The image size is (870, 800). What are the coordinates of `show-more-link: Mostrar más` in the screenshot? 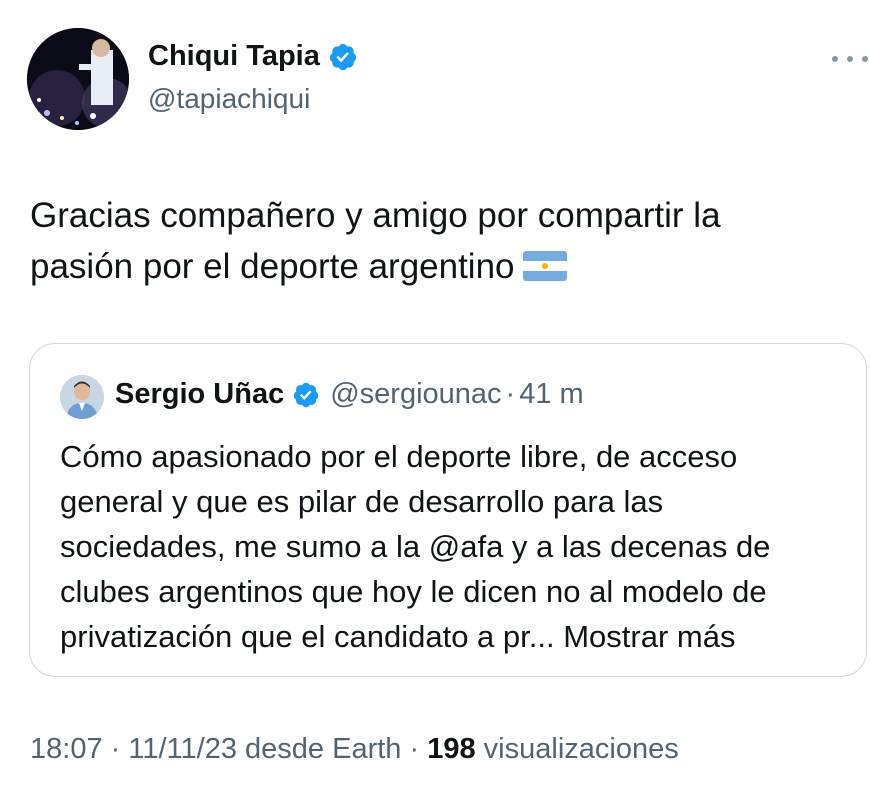 It's located at (649, 636).